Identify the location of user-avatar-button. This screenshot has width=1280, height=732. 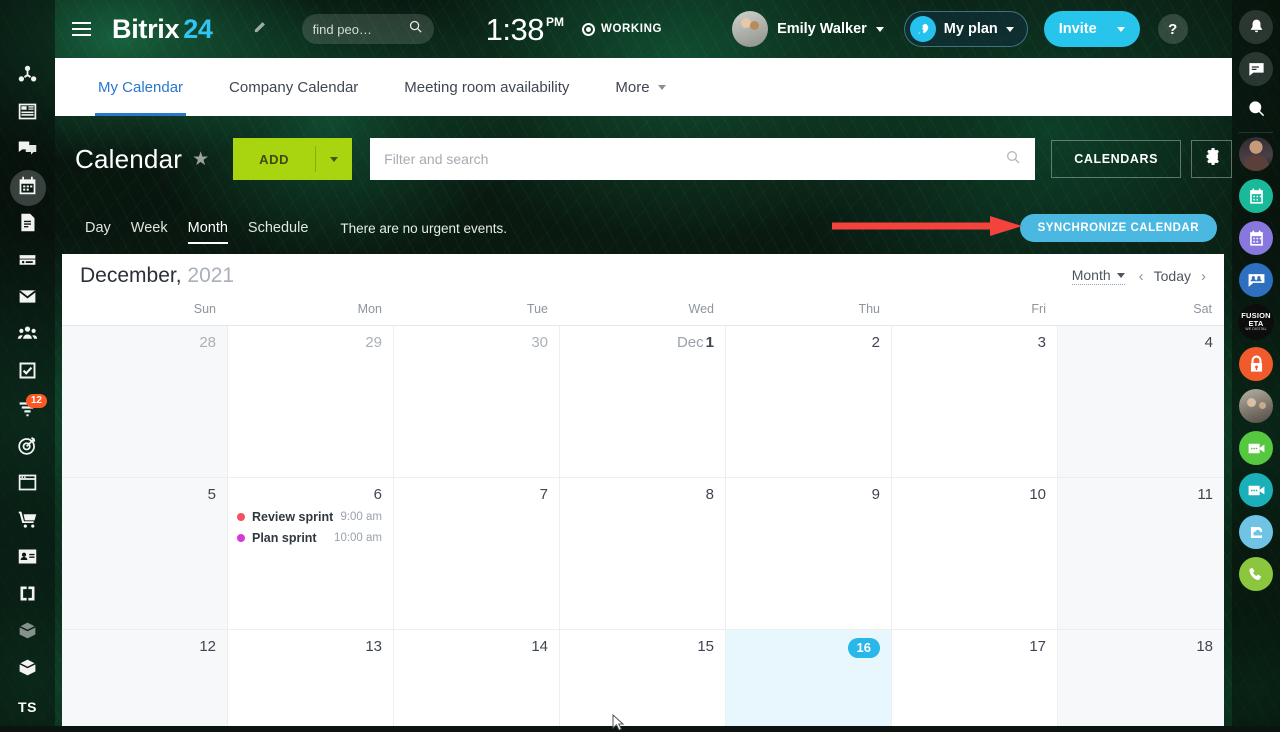
(1256, 154).